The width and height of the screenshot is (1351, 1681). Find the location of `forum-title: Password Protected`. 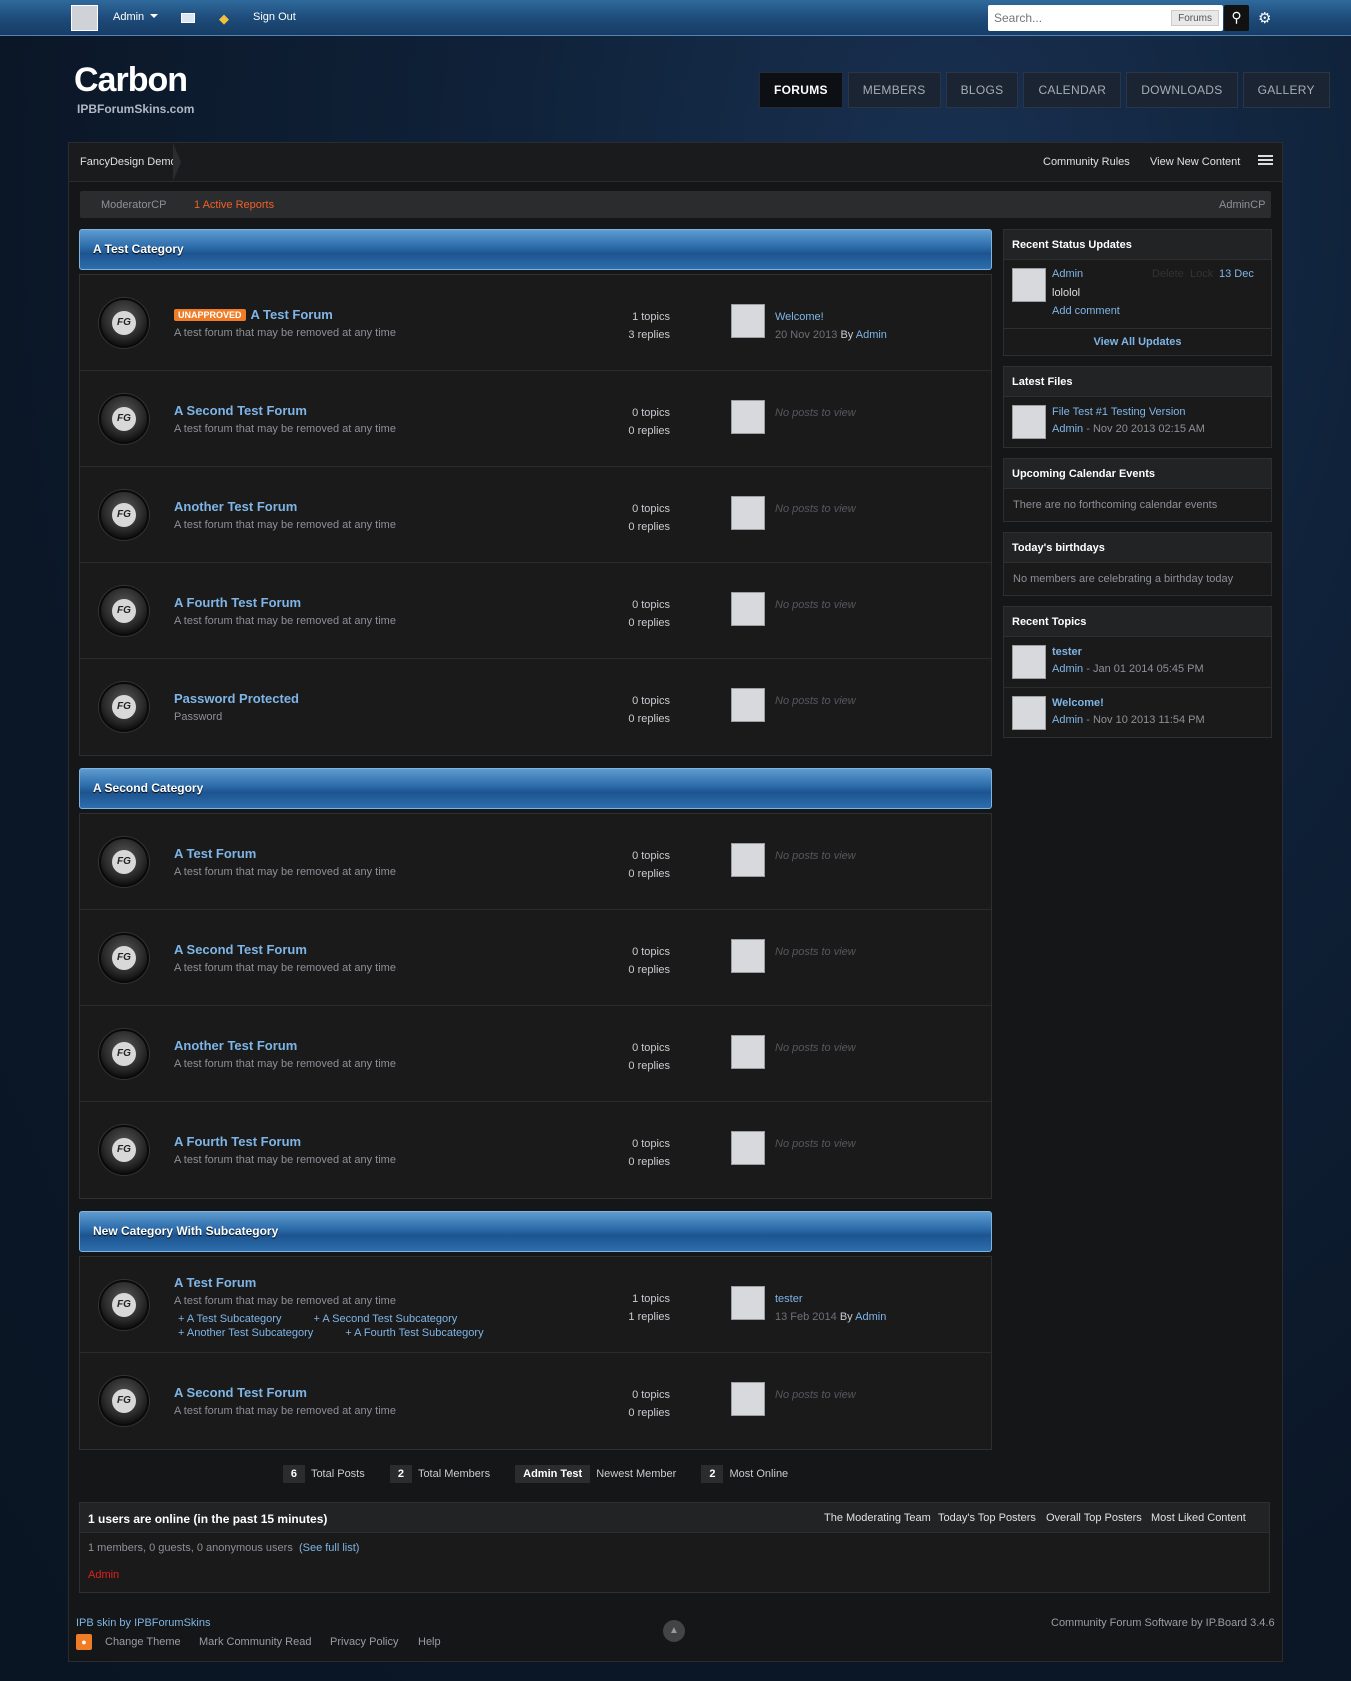

forum-title: Password Protected is located at coordinates (236, 698).